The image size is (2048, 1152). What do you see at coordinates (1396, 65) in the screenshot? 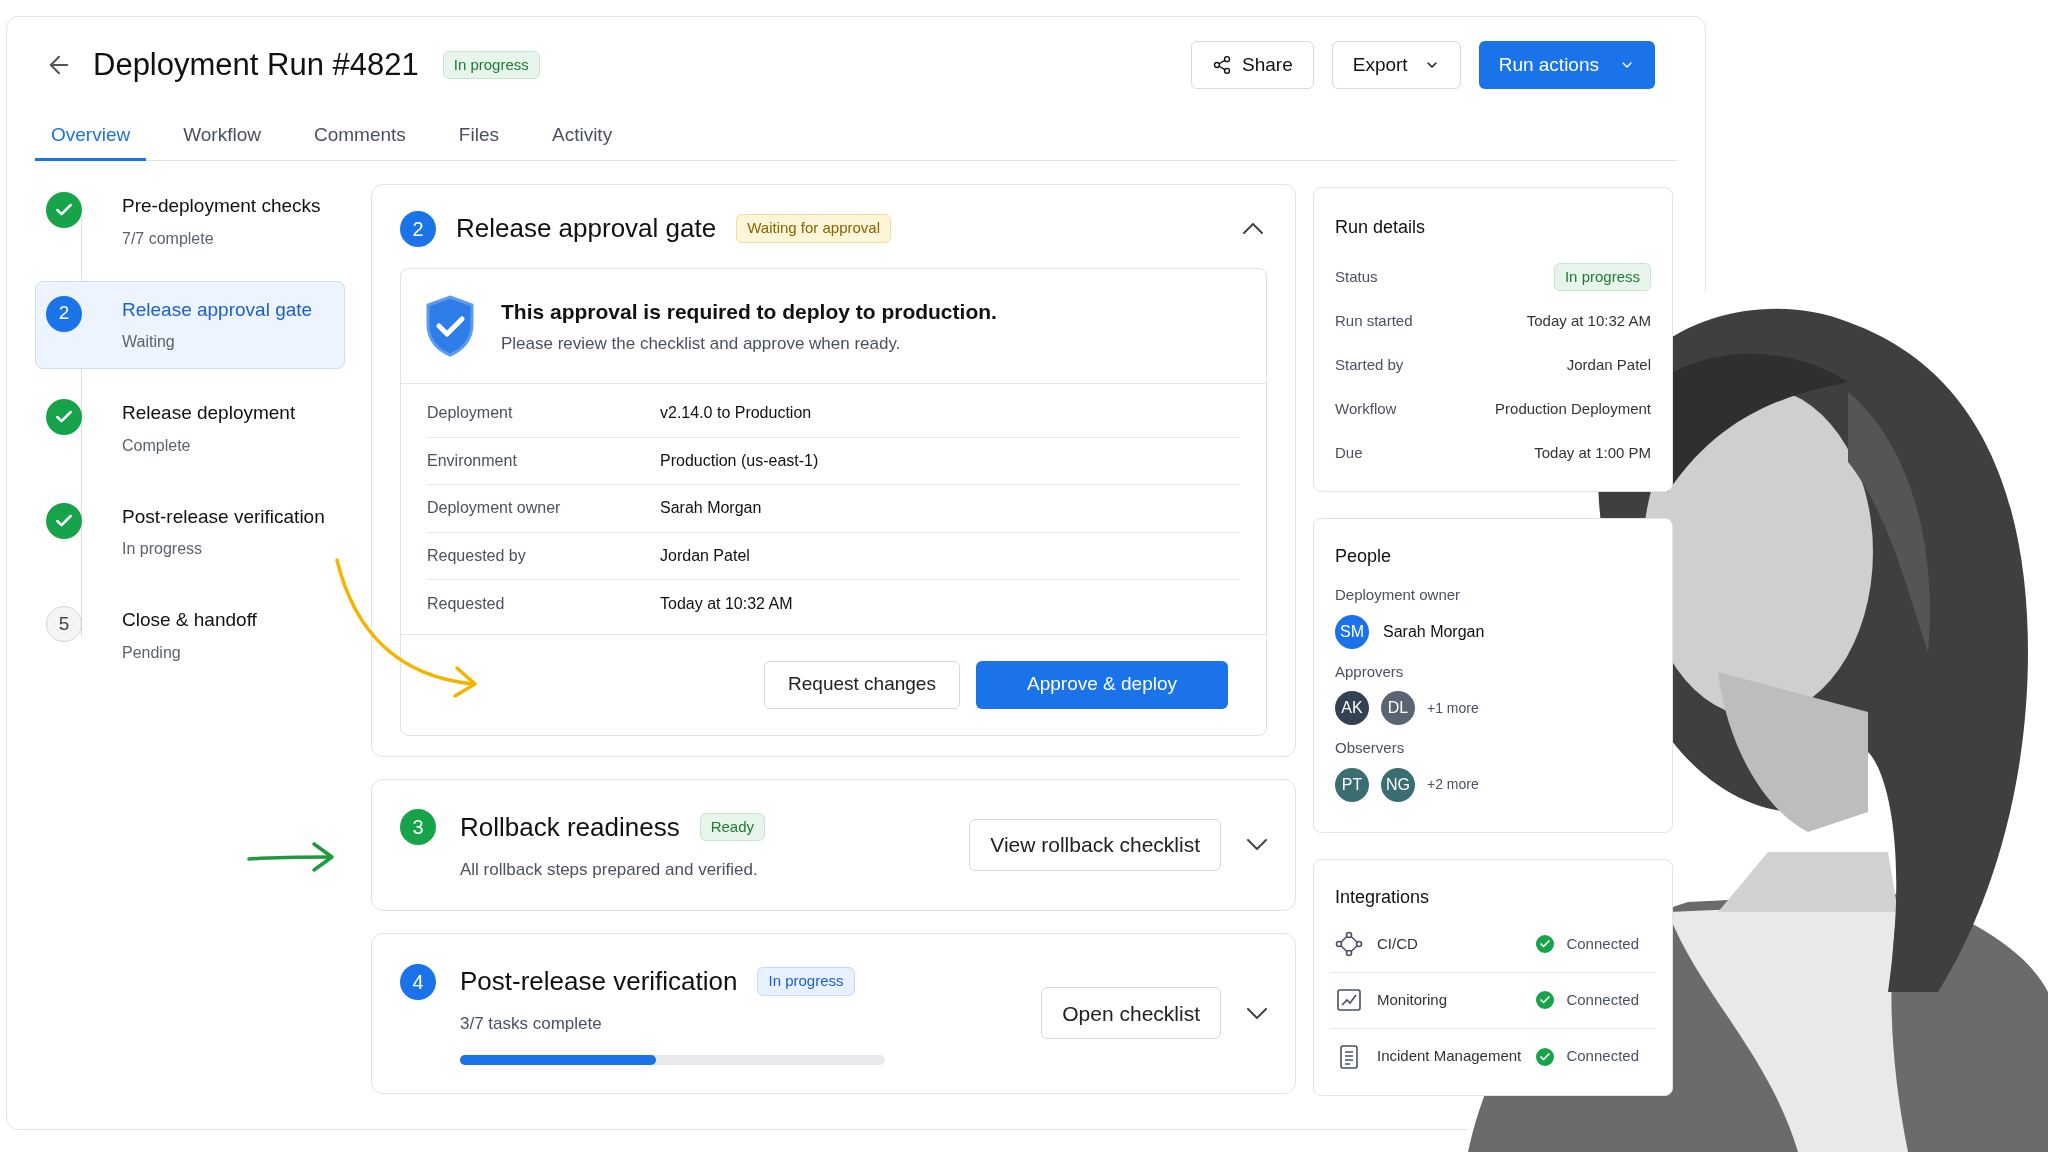
I see `export-button: Export` at bounding box center [1396, 65].